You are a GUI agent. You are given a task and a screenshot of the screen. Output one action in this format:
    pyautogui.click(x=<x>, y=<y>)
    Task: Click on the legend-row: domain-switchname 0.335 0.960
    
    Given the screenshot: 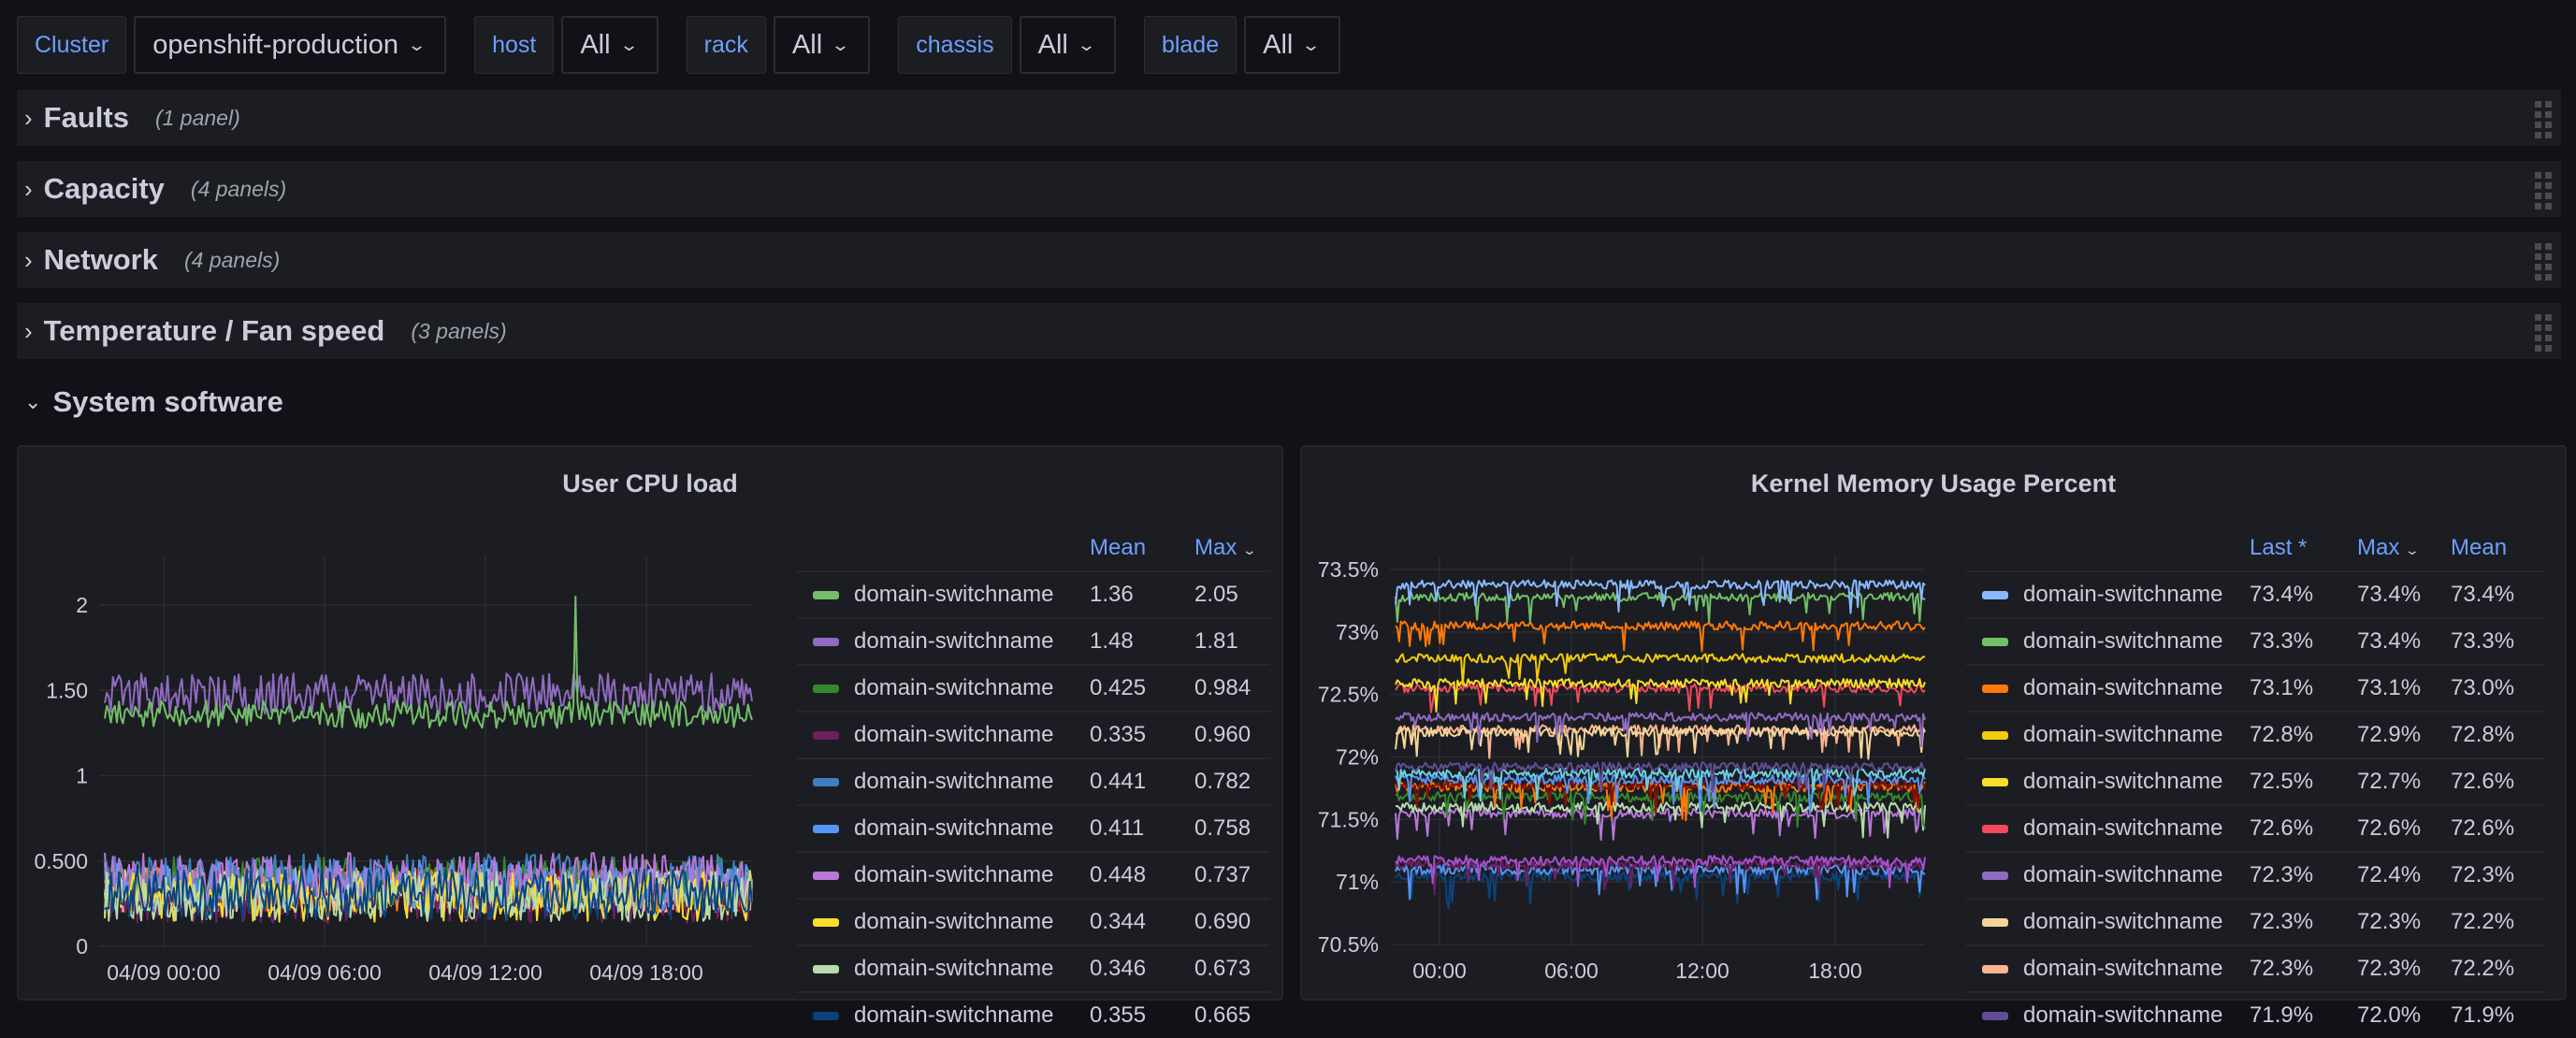 What is the action you would take?
    pyautogui.click(x=1033, y=734)
    